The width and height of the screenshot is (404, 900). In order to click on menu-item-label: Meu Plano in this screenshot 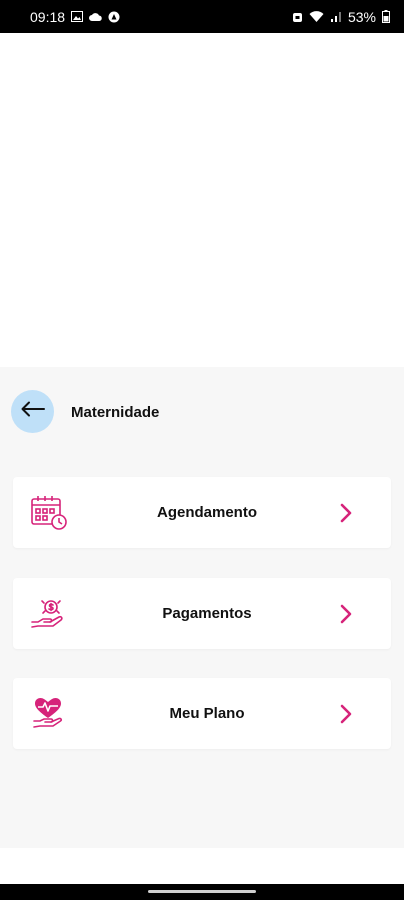, I will do `click(207, 713)`.